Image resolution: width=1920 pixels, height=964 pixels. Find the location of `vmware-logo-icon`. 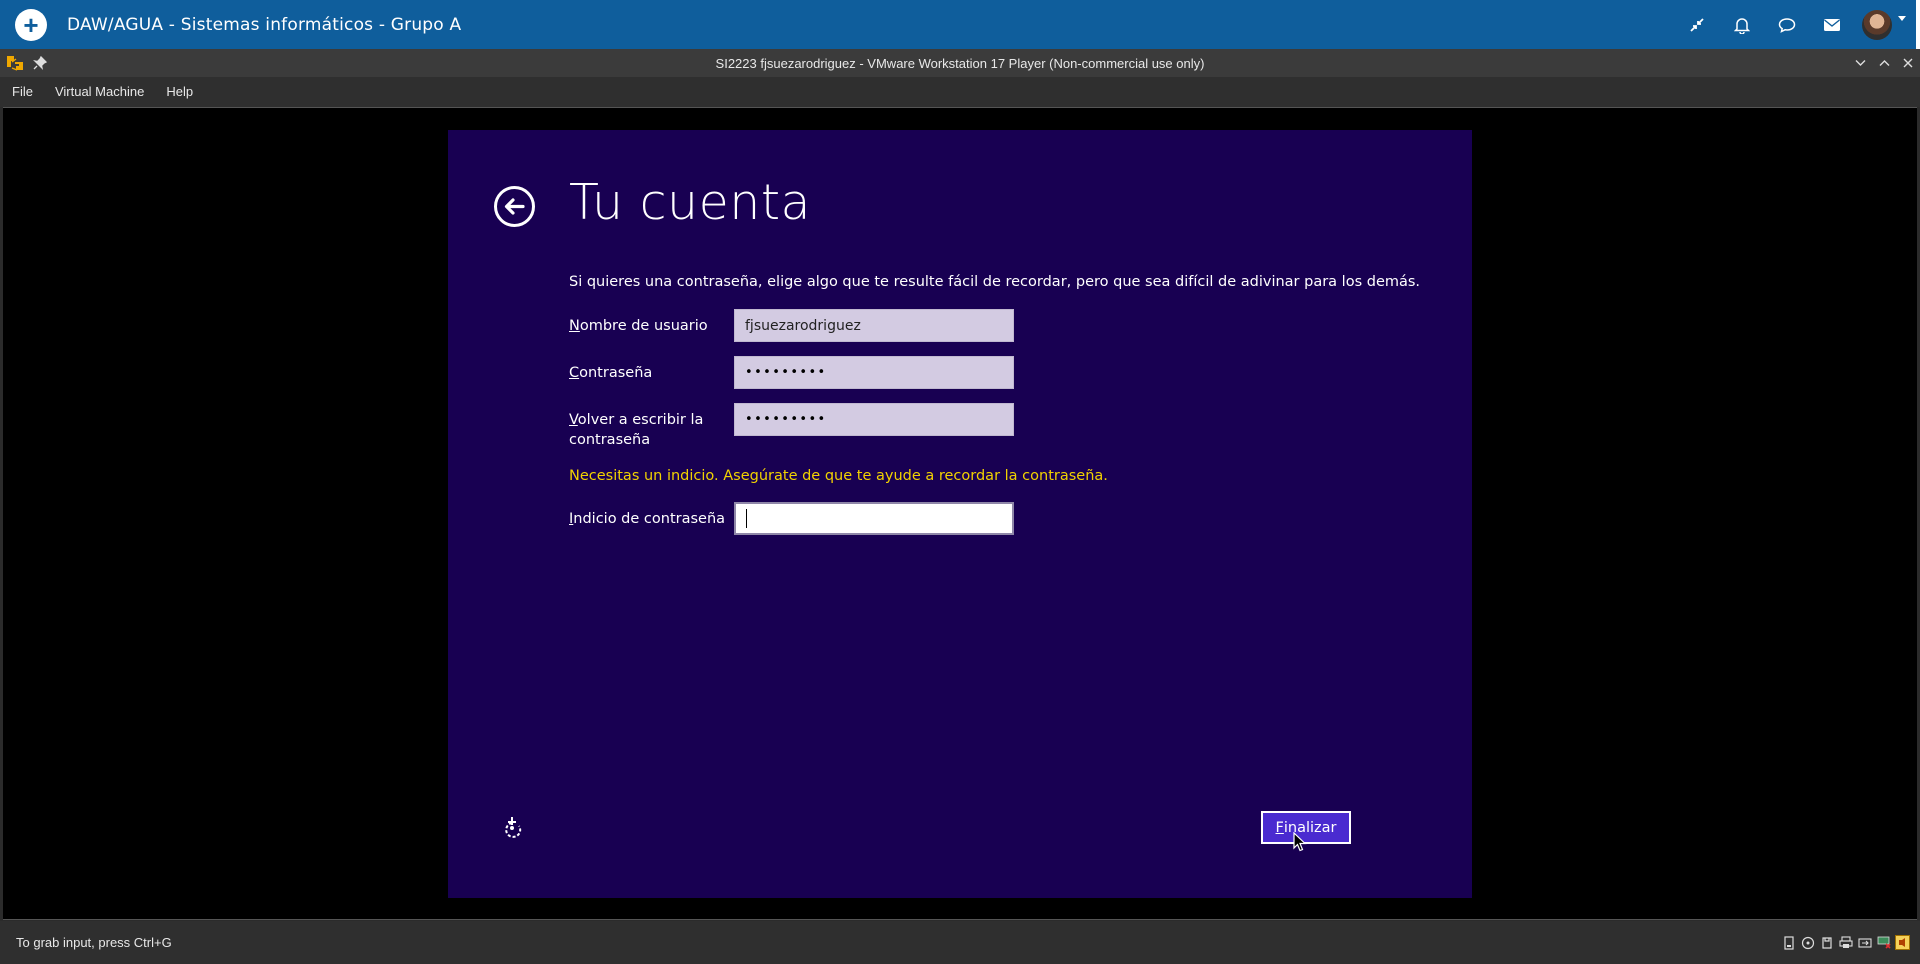

vmware-logo-icon is located at coordinates (15, 63).